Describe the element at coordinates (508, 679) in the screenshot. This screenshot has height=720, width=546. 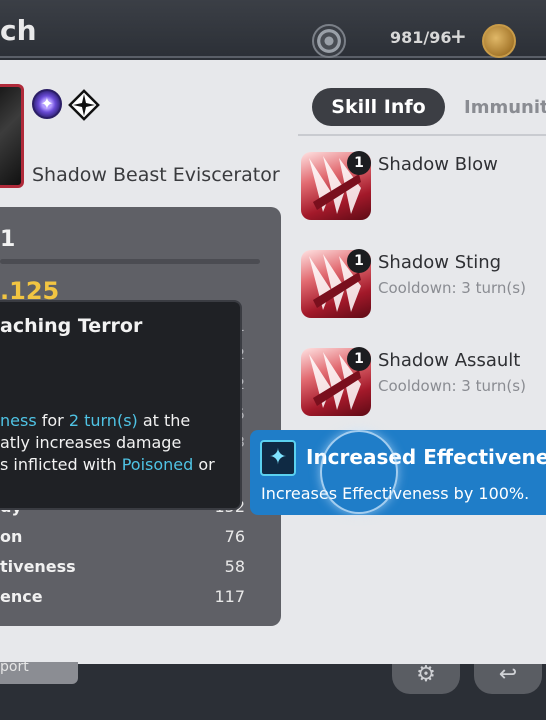
I see `back-arrow-icon: ↩` at that location.